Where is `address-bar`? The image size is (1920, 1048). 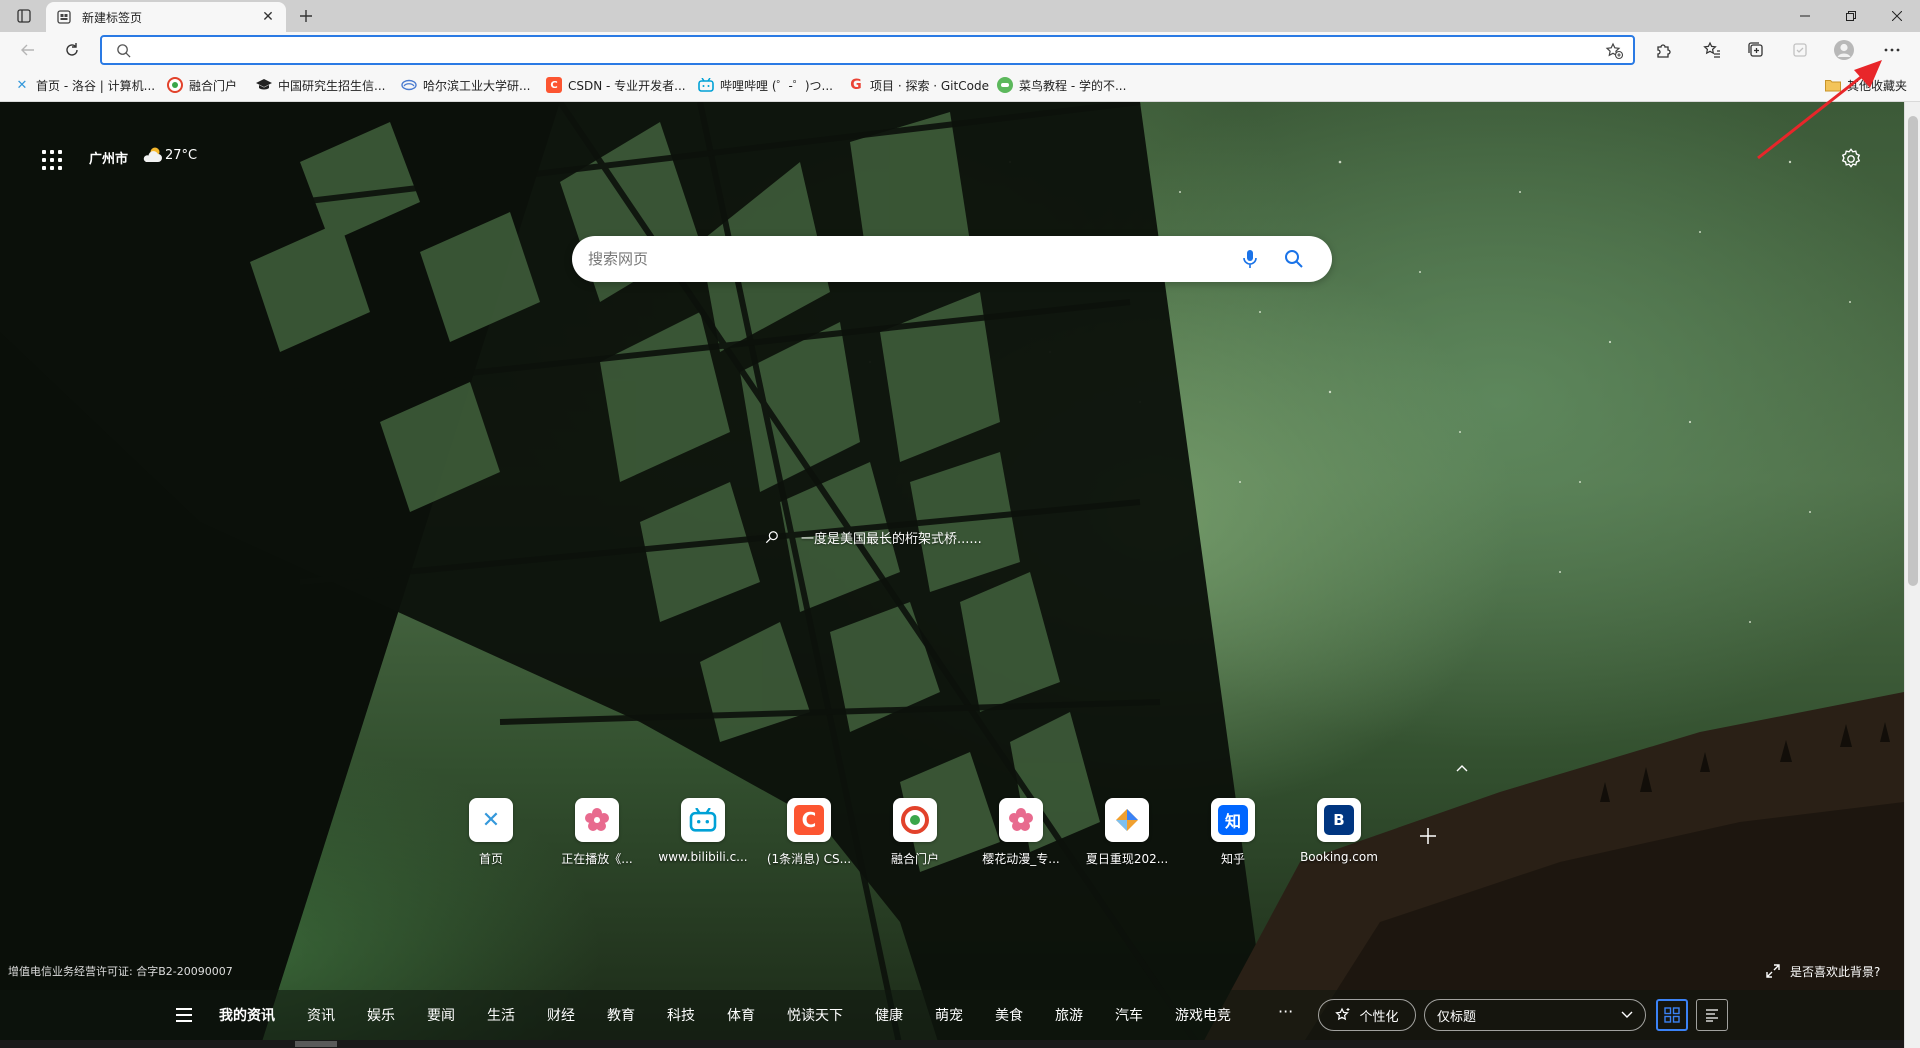 address-bar is located at coordinates (867, 50).